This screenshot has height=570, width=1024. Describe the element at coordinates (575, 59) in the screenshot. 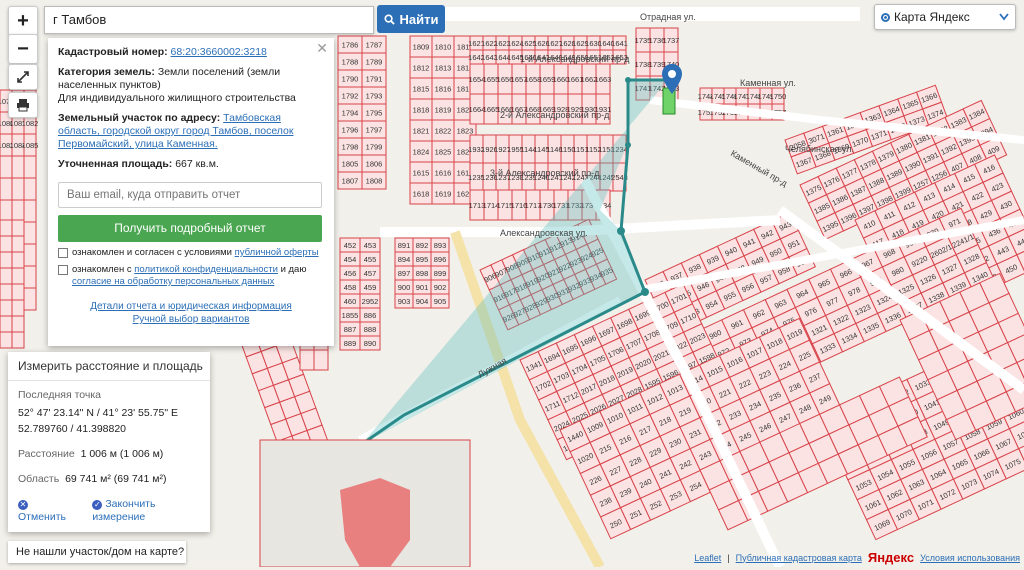

I see `street-label: 1-й Александровский пр-д` at that location.